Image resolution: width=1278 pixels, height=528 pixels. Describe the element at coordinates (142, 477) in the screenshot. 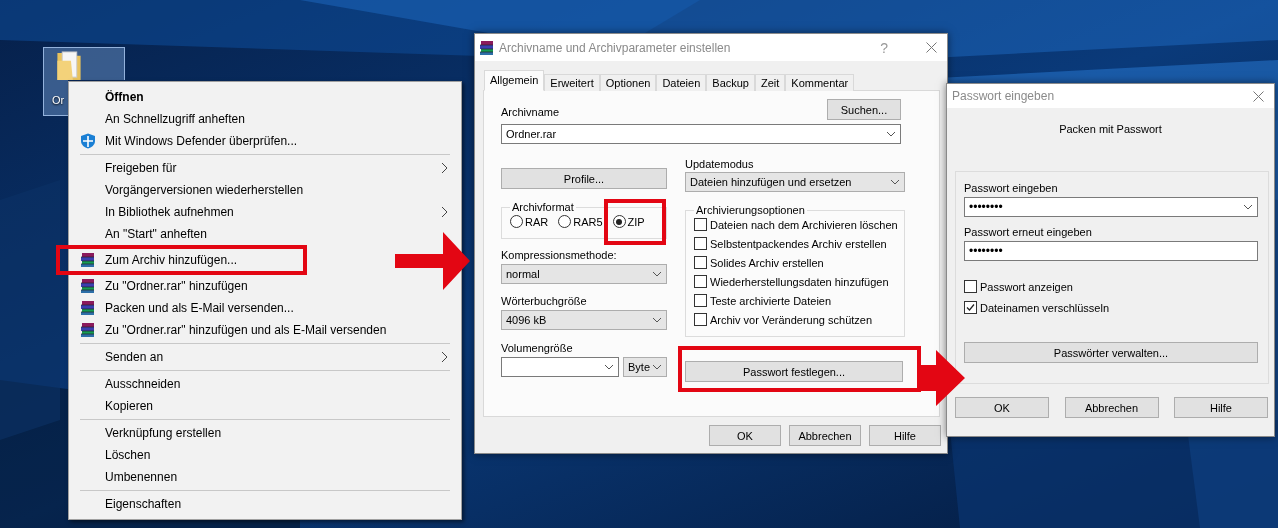

I see `menu-item-label: Umbenennen` at that location.